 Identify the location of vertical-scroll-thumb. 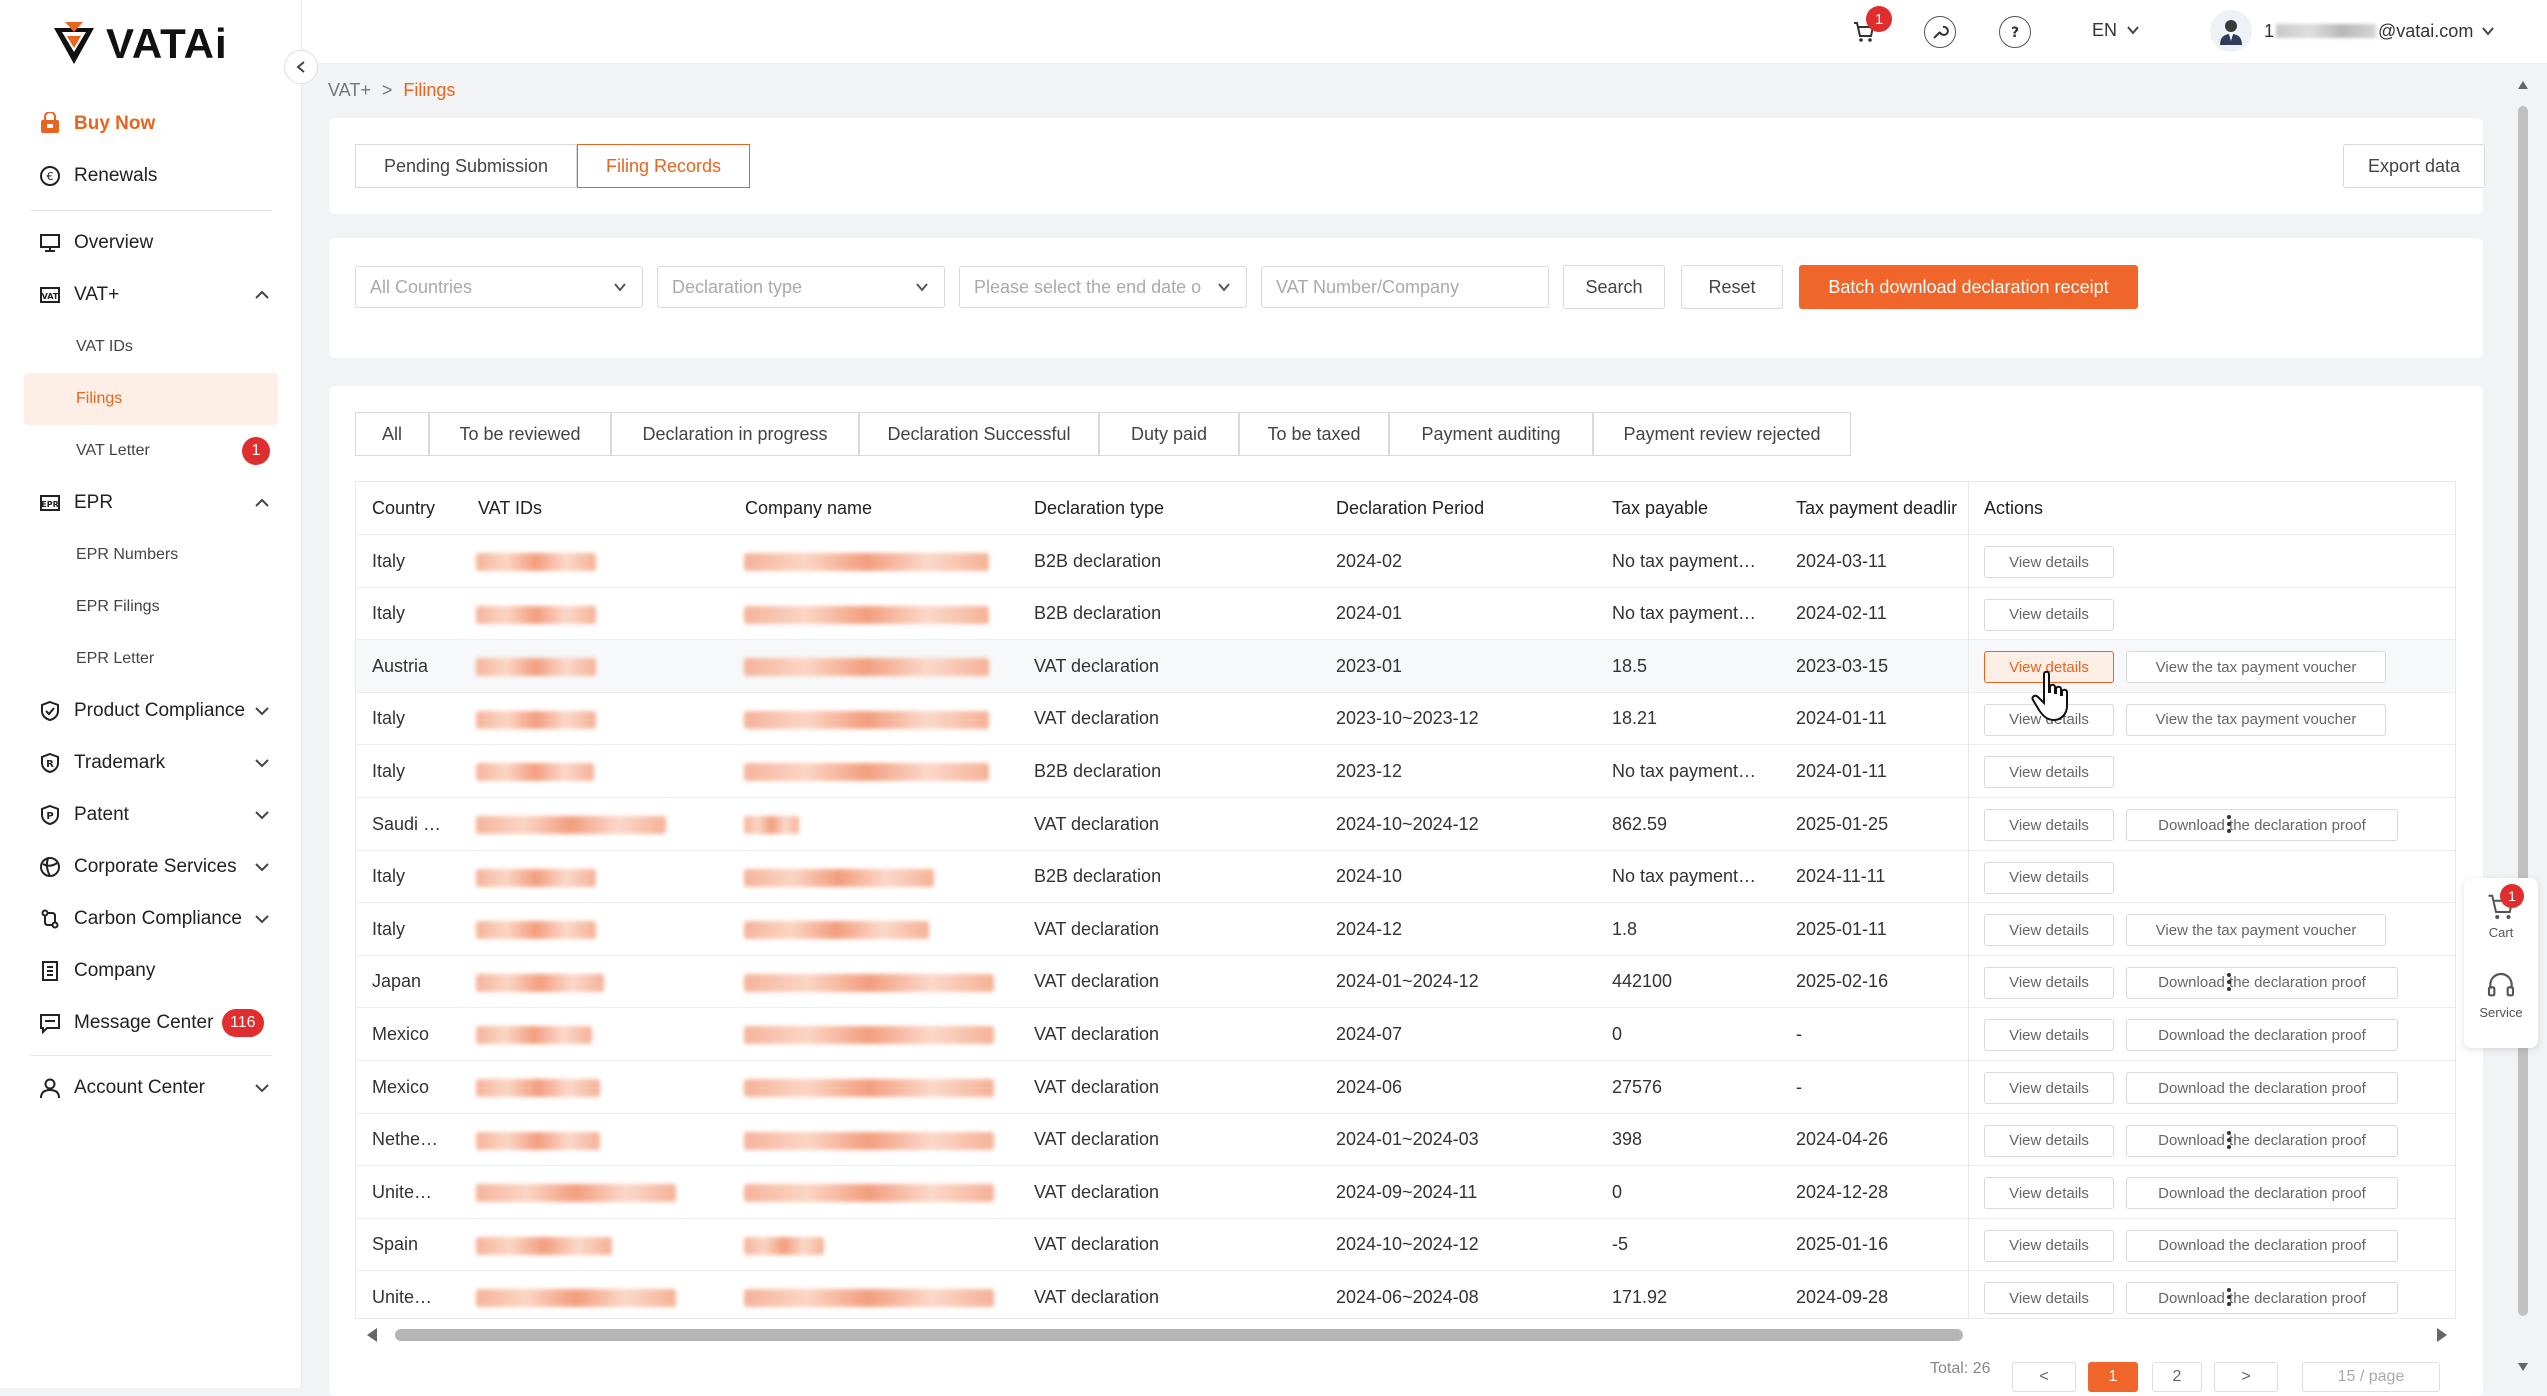
(2523, 711).